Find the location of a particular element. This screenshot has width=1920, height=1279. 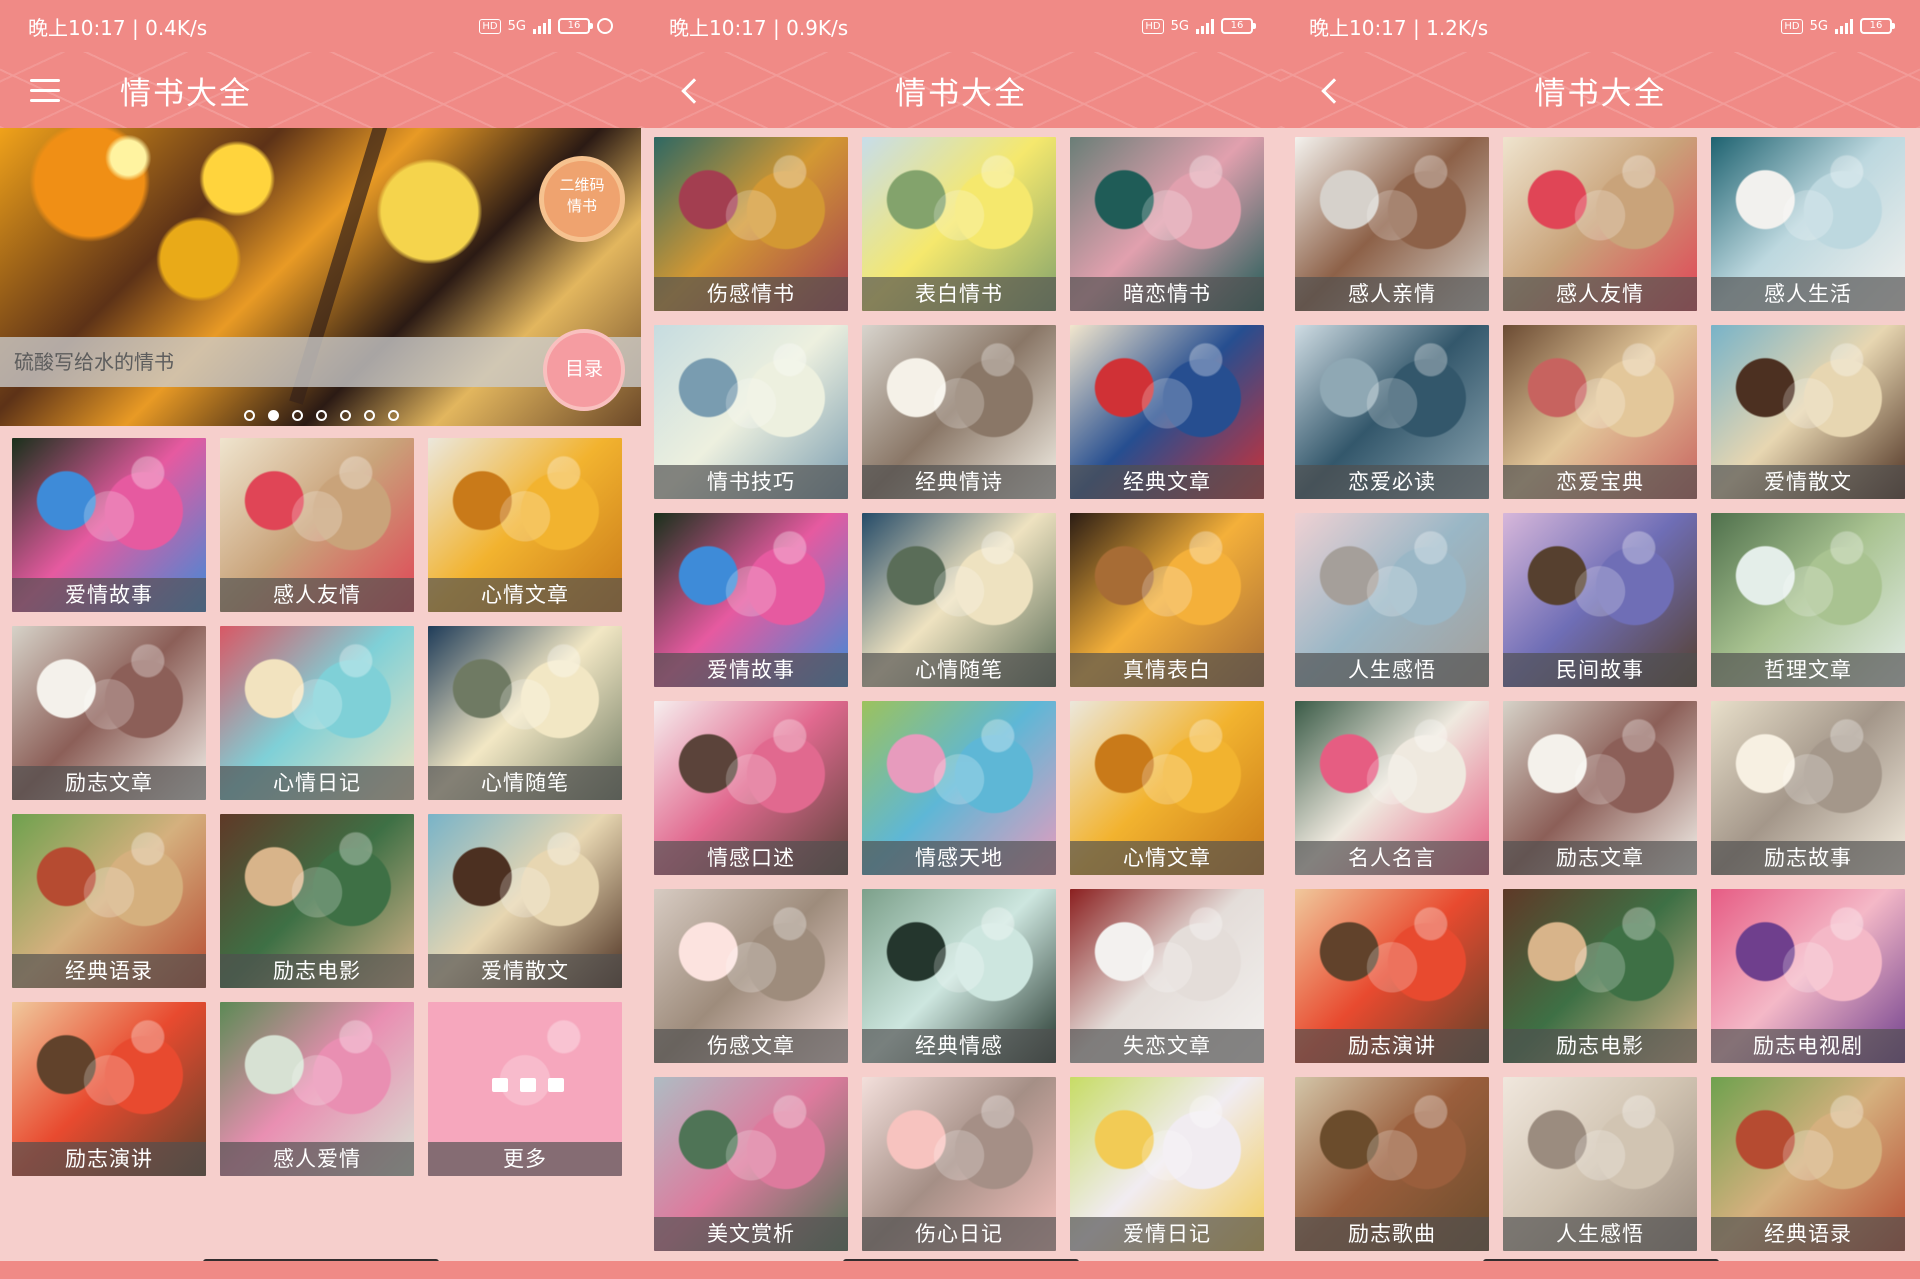

category-label: 心情随笔 is located at coordinates (525, 783).